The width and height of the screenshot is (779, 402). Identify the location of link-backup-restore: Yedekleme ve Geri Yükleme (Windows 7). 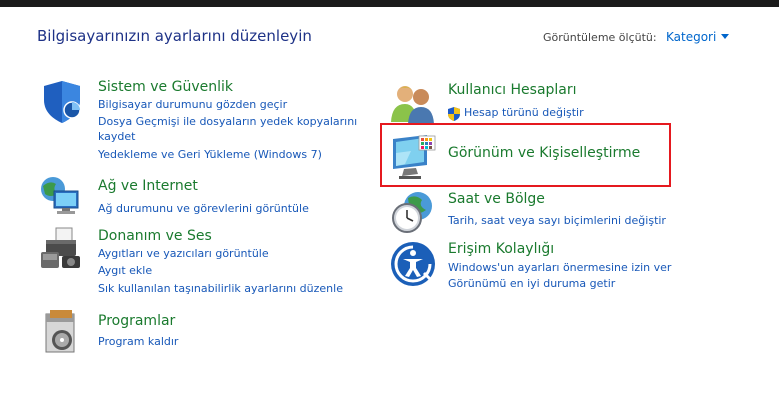
(210, 155).